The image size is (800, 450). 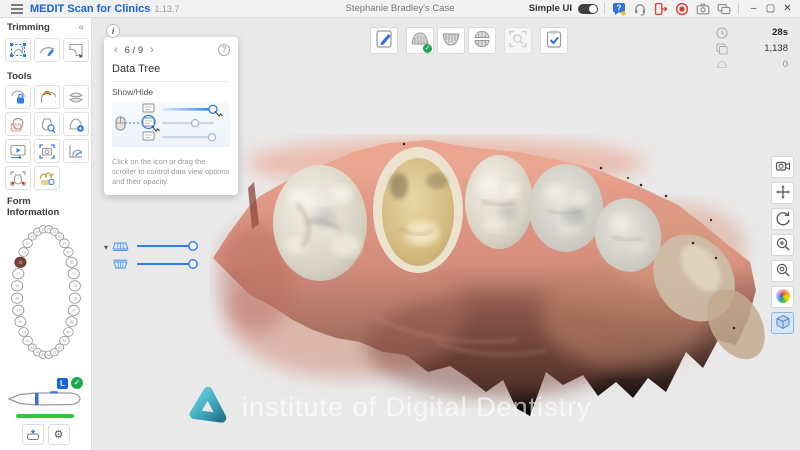 I want to click on svg-text: 47, so click(x=18, y=311).